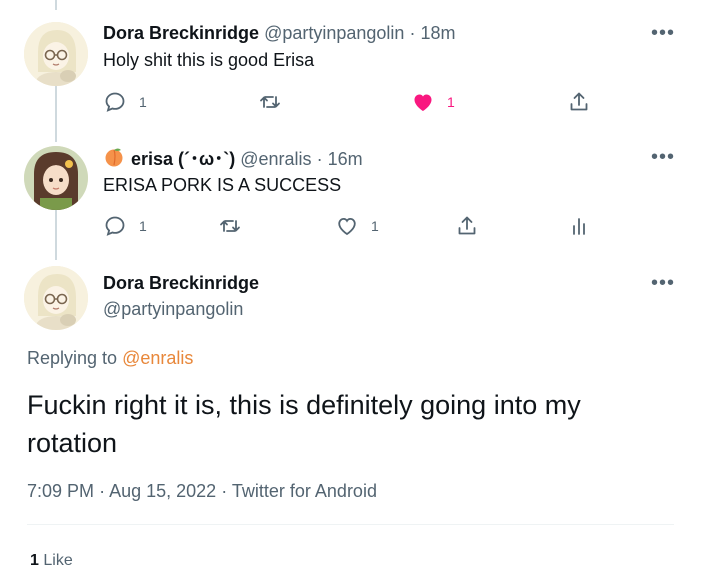 This screenshot has height=586, width=701. What do you see at coordinates (437, 33) in the screenshot?
I see `timestamp: 18m` at bounding box center [437, 33].